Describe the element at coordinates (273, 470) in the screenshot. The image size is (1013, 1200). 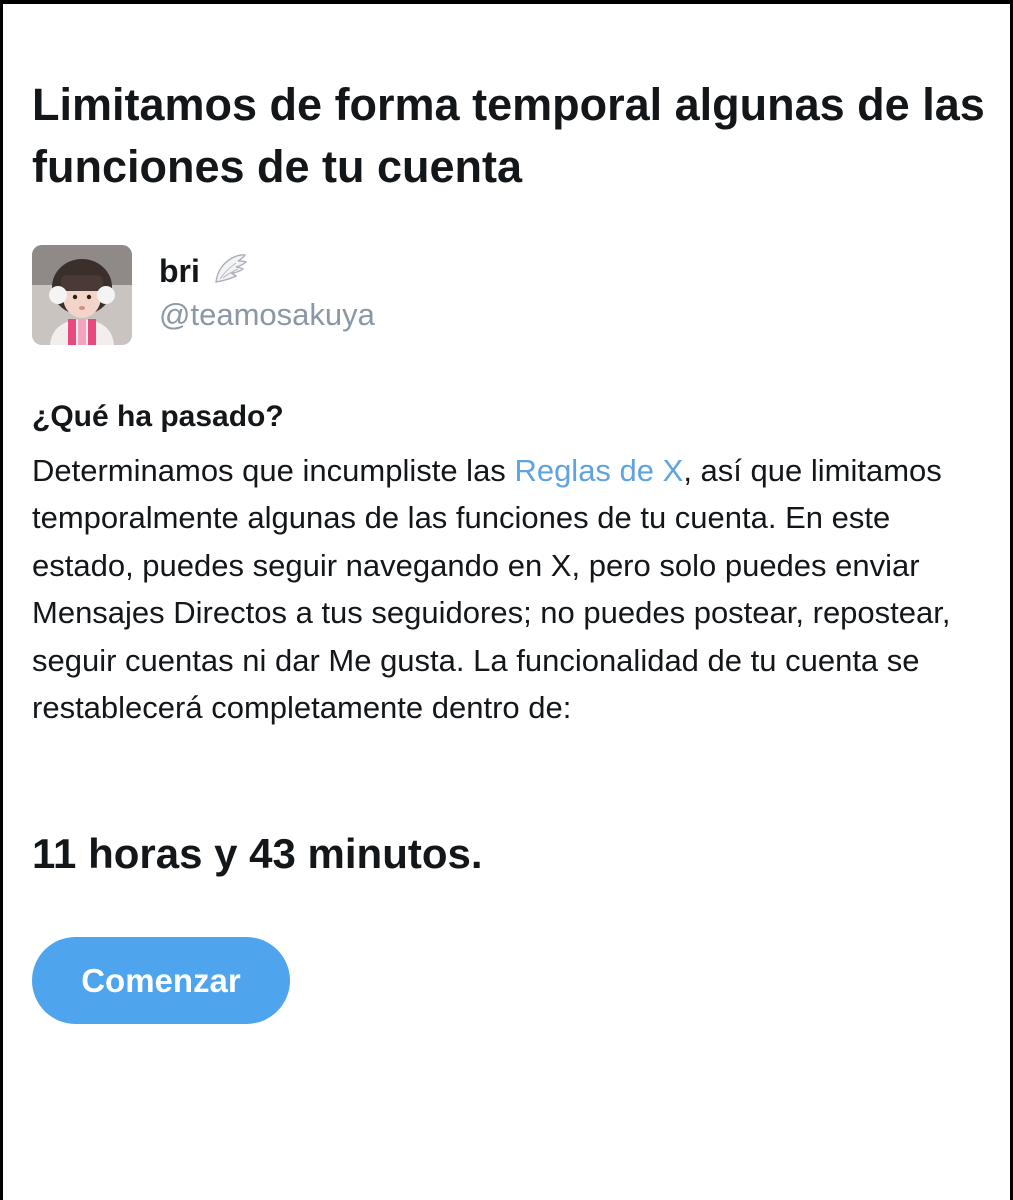
I see `explanation-text-start: Determinamos que incumpliste las` at that location.